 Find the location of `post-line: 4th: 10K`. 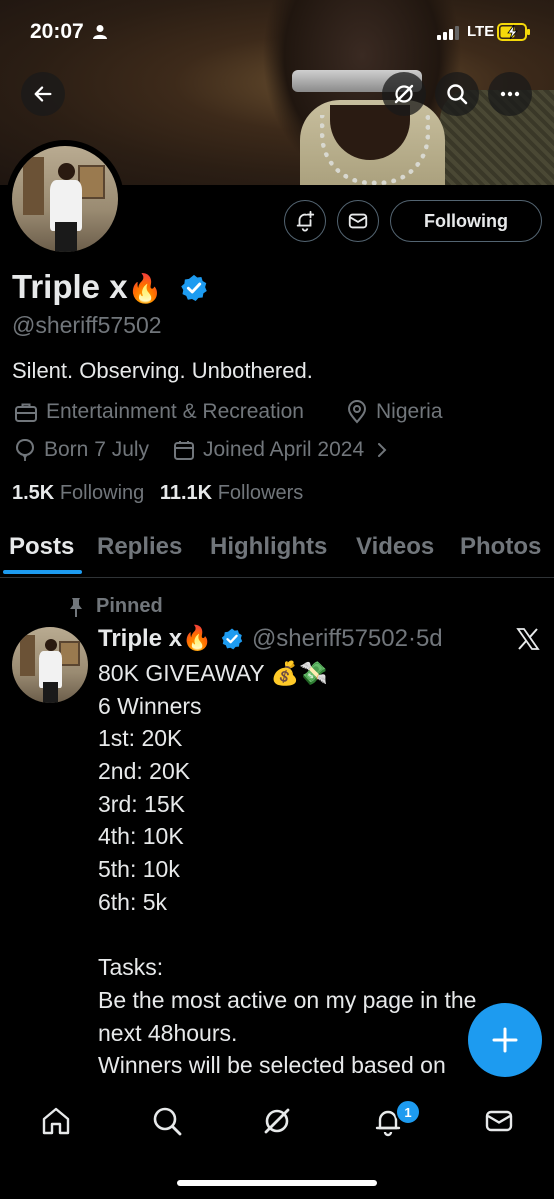

post-line: 4th: 10K is located at coordinates (141, 836).